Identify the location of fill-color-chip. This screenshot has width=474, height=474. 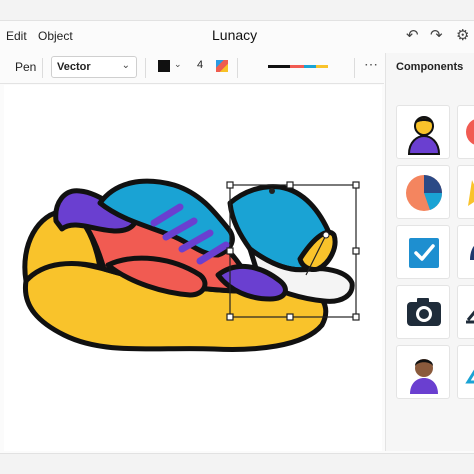
(222, 66).